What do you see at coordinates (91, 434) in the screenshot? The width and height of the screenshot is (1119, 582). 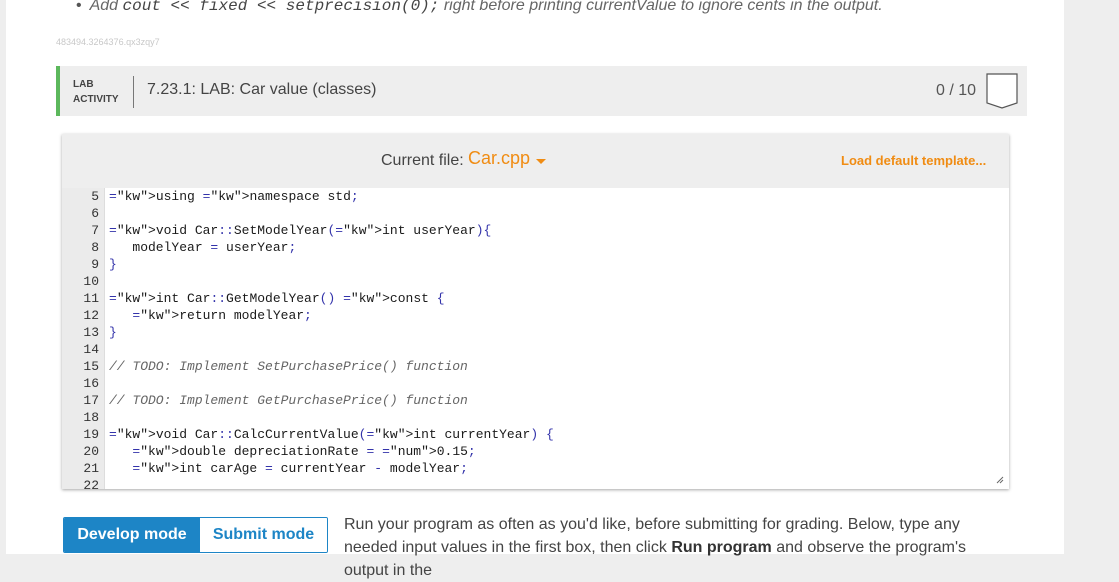 I see `line-number: 19` at bounding box center [91, 434].